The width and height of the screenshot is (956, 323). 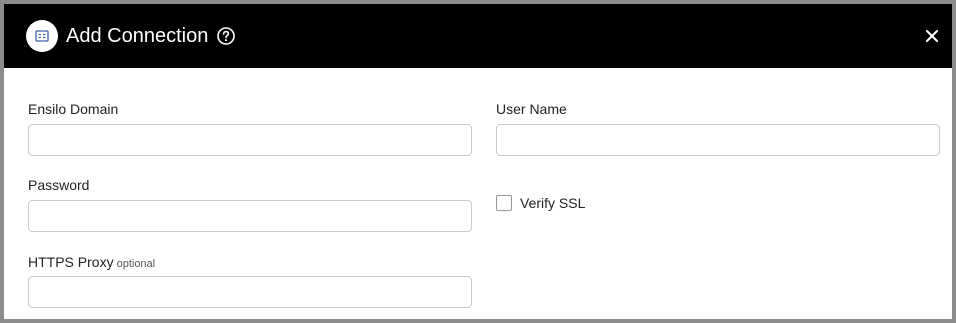 What do you see at coordinates (250, 292) in the screenshot?
I see `https-proxy-input` at bounding box center [250, 292].